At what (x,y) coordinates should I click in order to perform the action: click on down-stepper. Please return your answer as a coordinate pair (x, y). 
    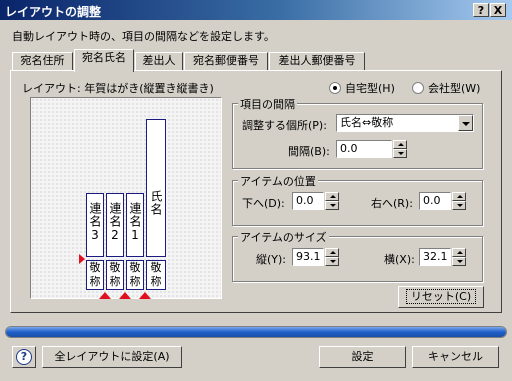
    Looking at the image, I should click on (332, 201).